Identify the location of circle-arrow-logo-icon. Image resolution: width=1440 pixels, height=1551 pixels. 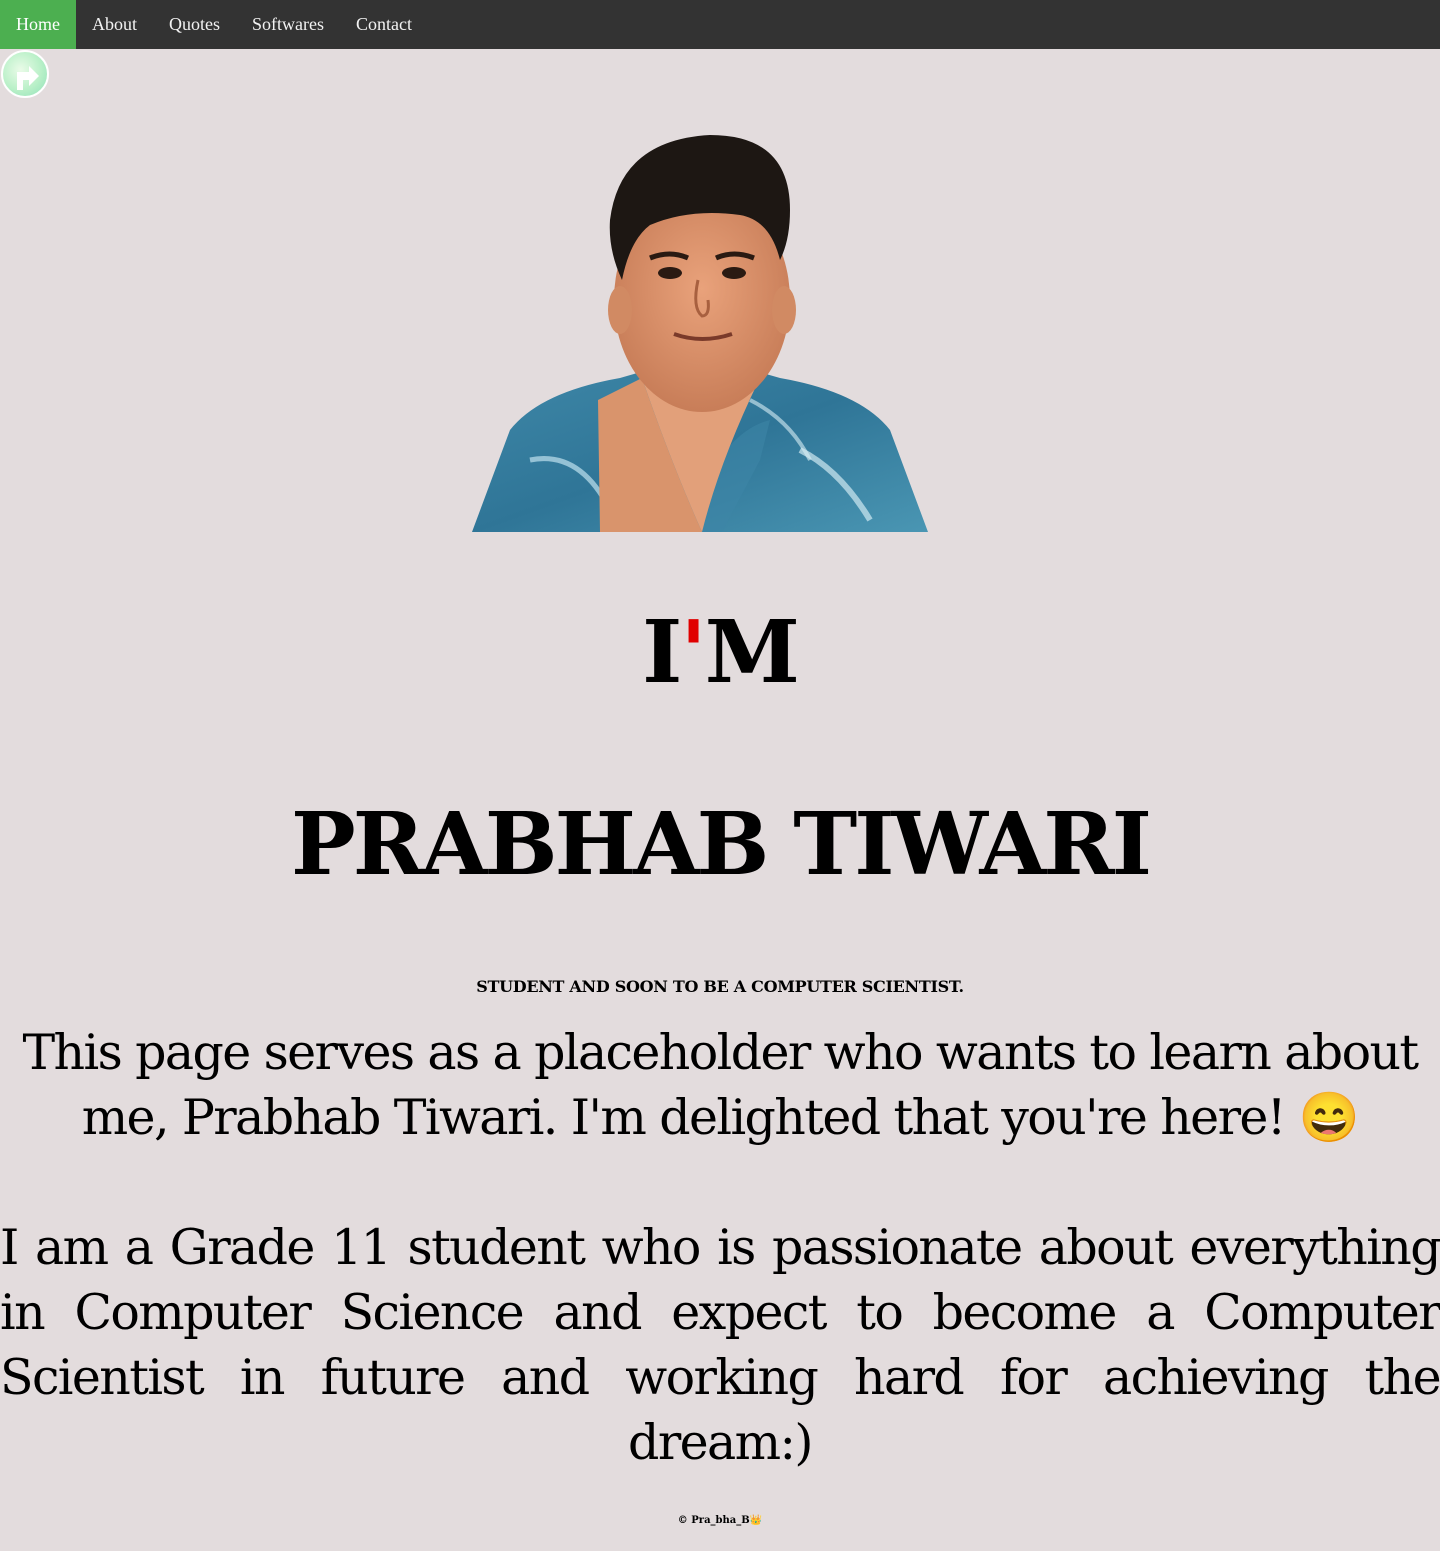
(25, 74).